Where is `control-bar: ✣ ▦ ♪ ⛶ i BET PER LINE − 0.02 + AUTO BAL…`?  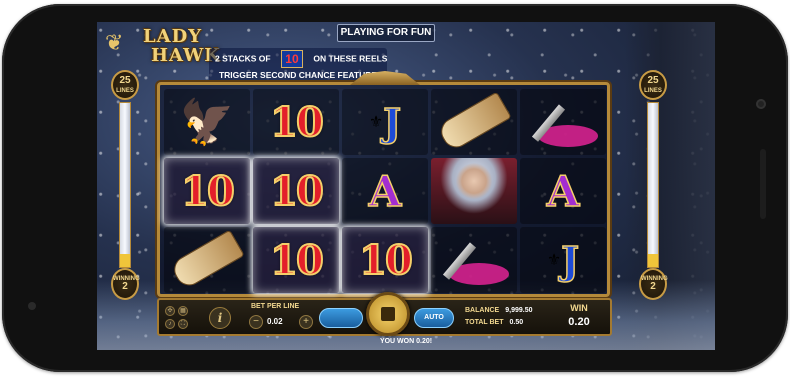
control-bar: ✣ ▦ ♪ ⛶ i BET PER LINE − 0.02 + AUTO BAL… is located at coordinates (384, 314).